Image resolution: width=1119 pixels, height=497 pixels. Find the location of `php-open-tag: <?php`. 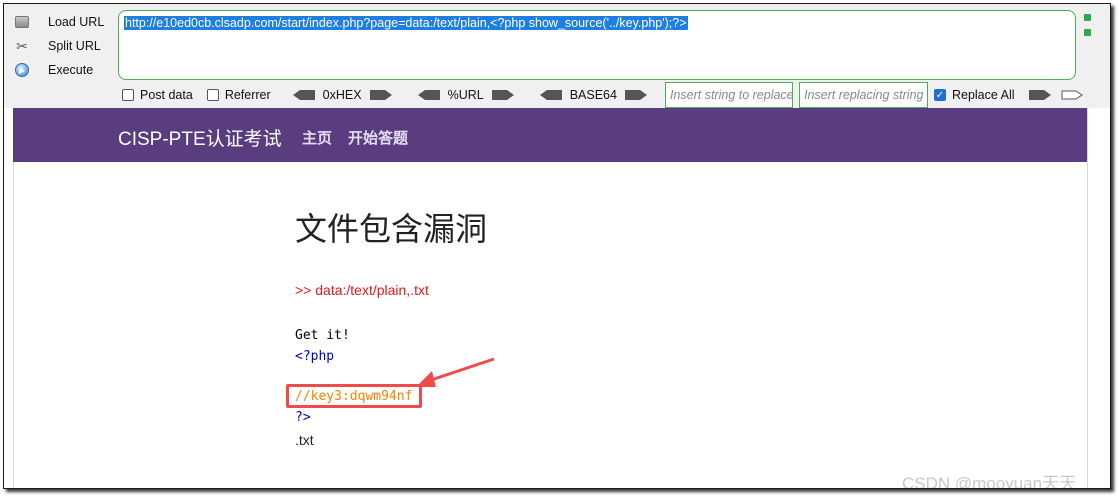

php-open-tag: <?php is located at coordinates (315, 356).